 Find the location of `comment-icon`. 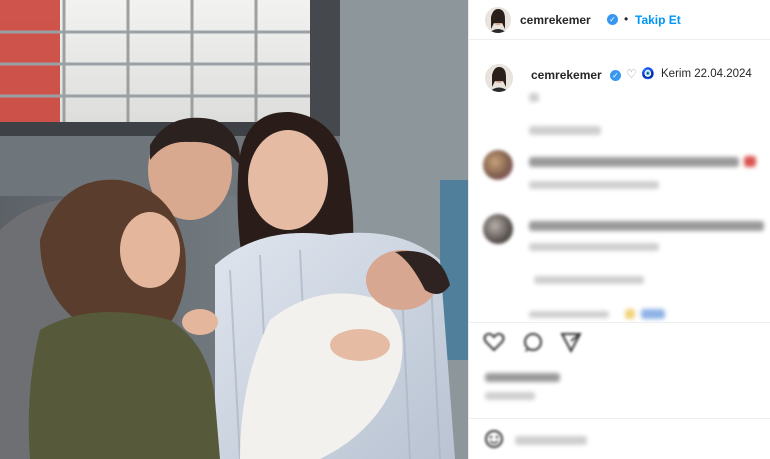

comment-icon is located at coordinates (533, 342).